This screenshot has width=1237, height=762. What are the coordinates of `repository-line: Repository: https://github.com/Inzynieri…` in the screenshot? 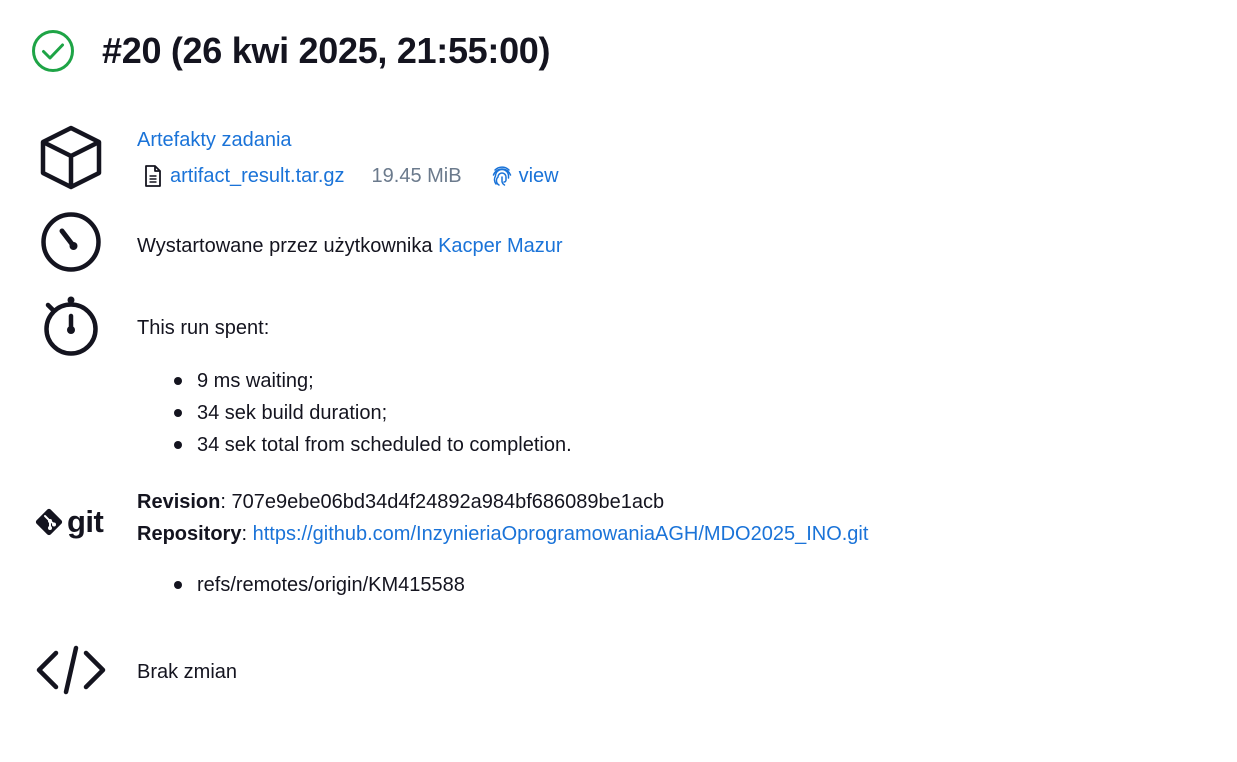 It's located at (503, 534).